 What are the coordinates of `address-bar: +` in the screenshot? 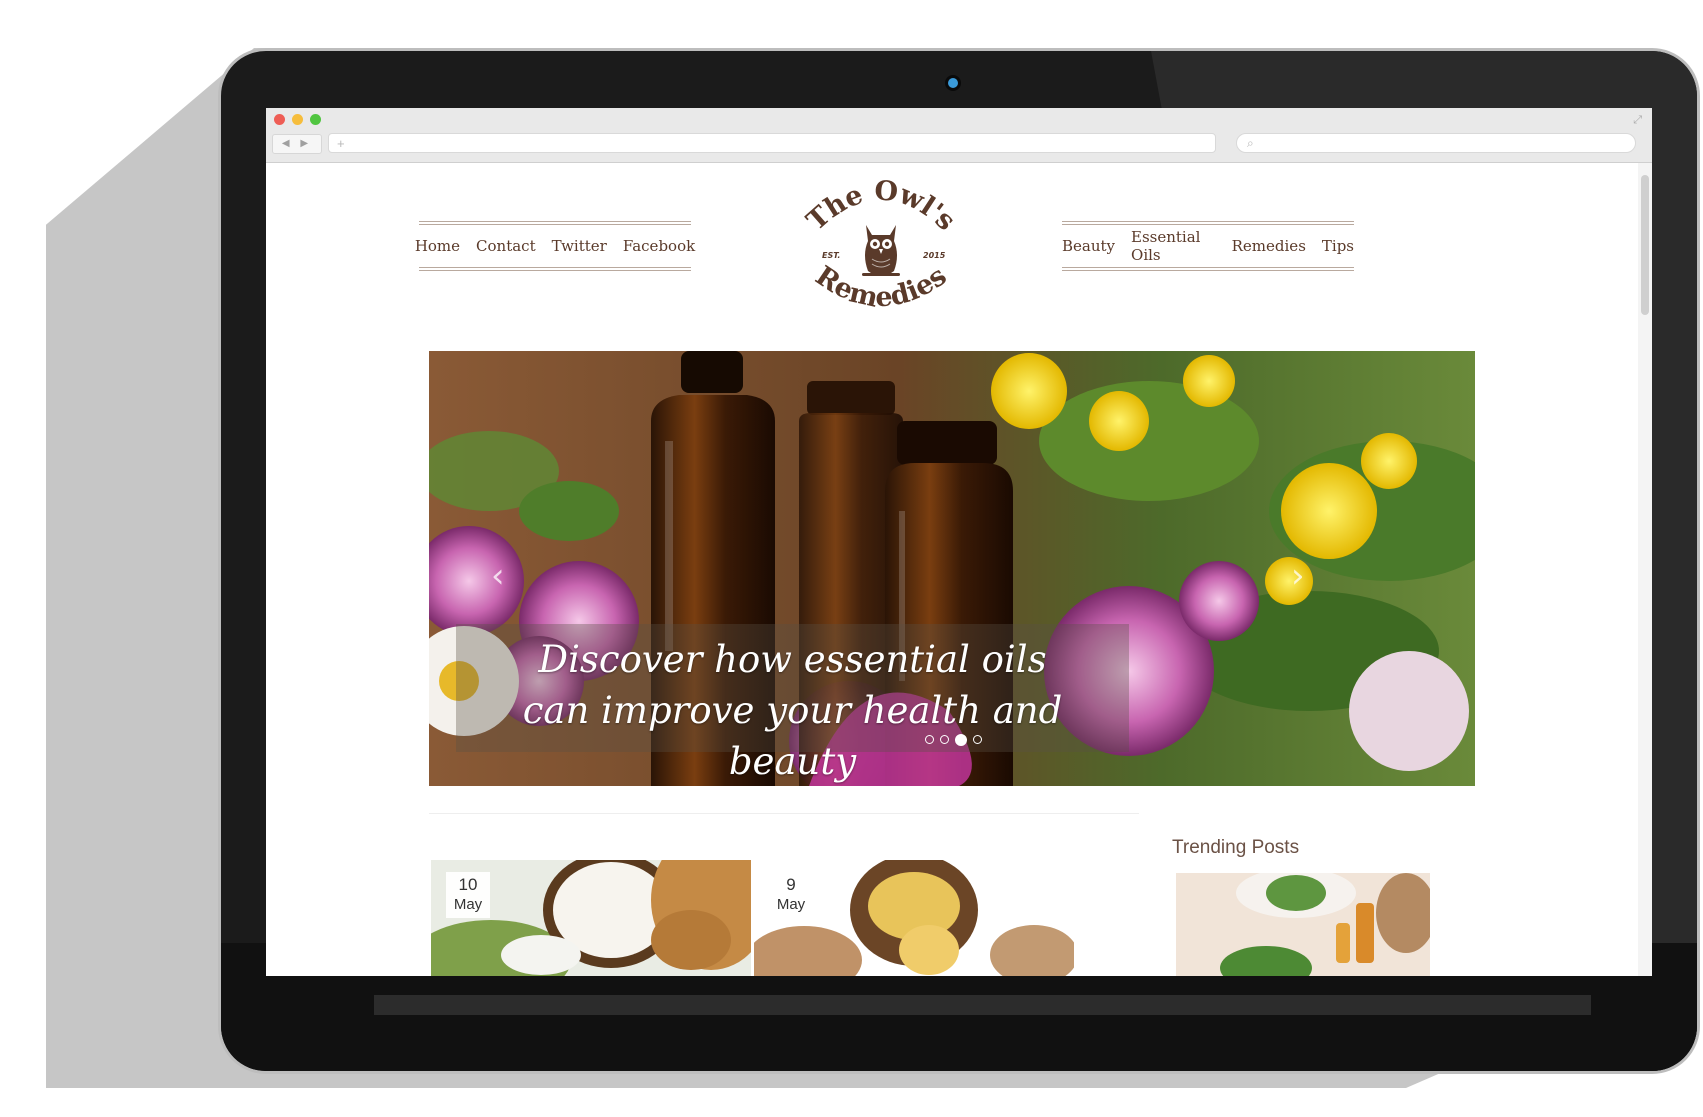 It's located at (772, 143).